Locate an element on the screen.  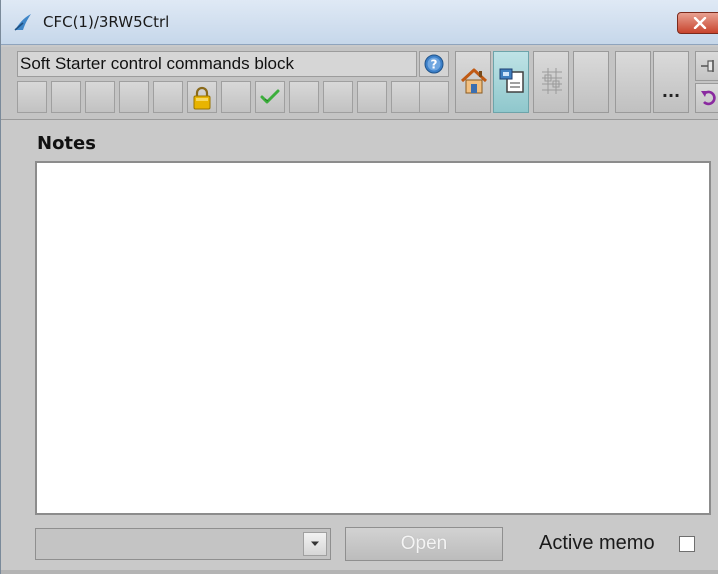
memo-dropdown is located at coordinates (183, 544).